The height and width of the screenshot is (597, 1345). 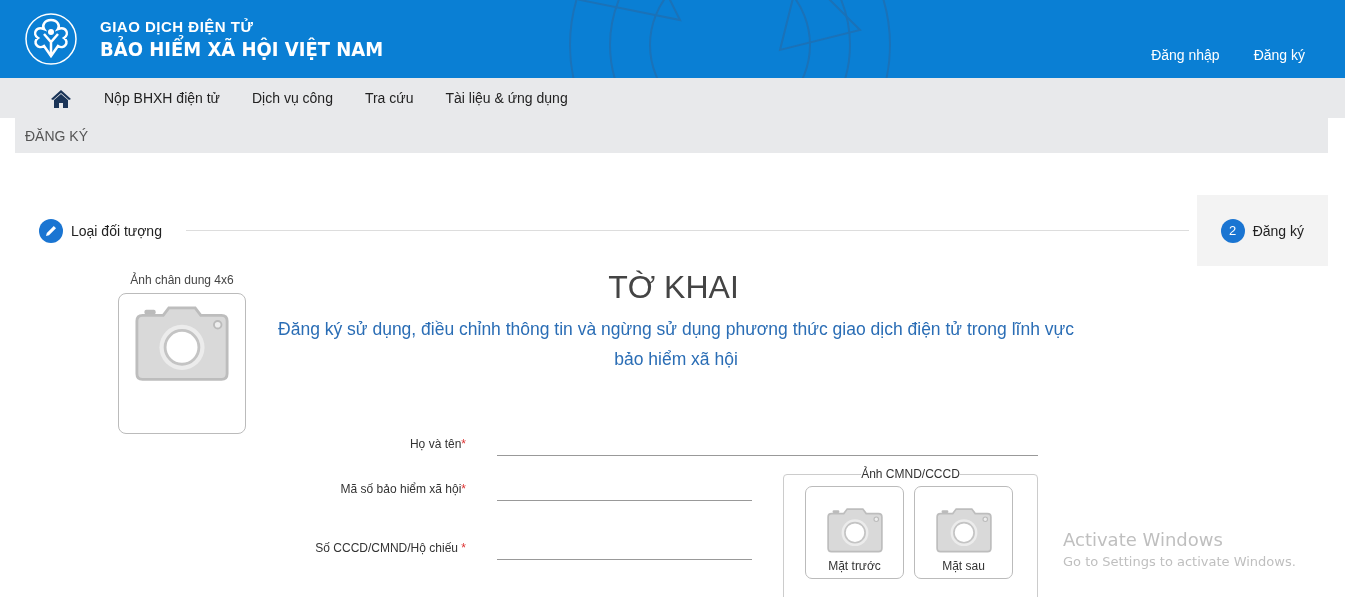 What do you see at coordinates (1179, 561) in the screenshot?
I see `activation-text: Go to Settings to activate Windows.` at bounding box center [1179, 561].